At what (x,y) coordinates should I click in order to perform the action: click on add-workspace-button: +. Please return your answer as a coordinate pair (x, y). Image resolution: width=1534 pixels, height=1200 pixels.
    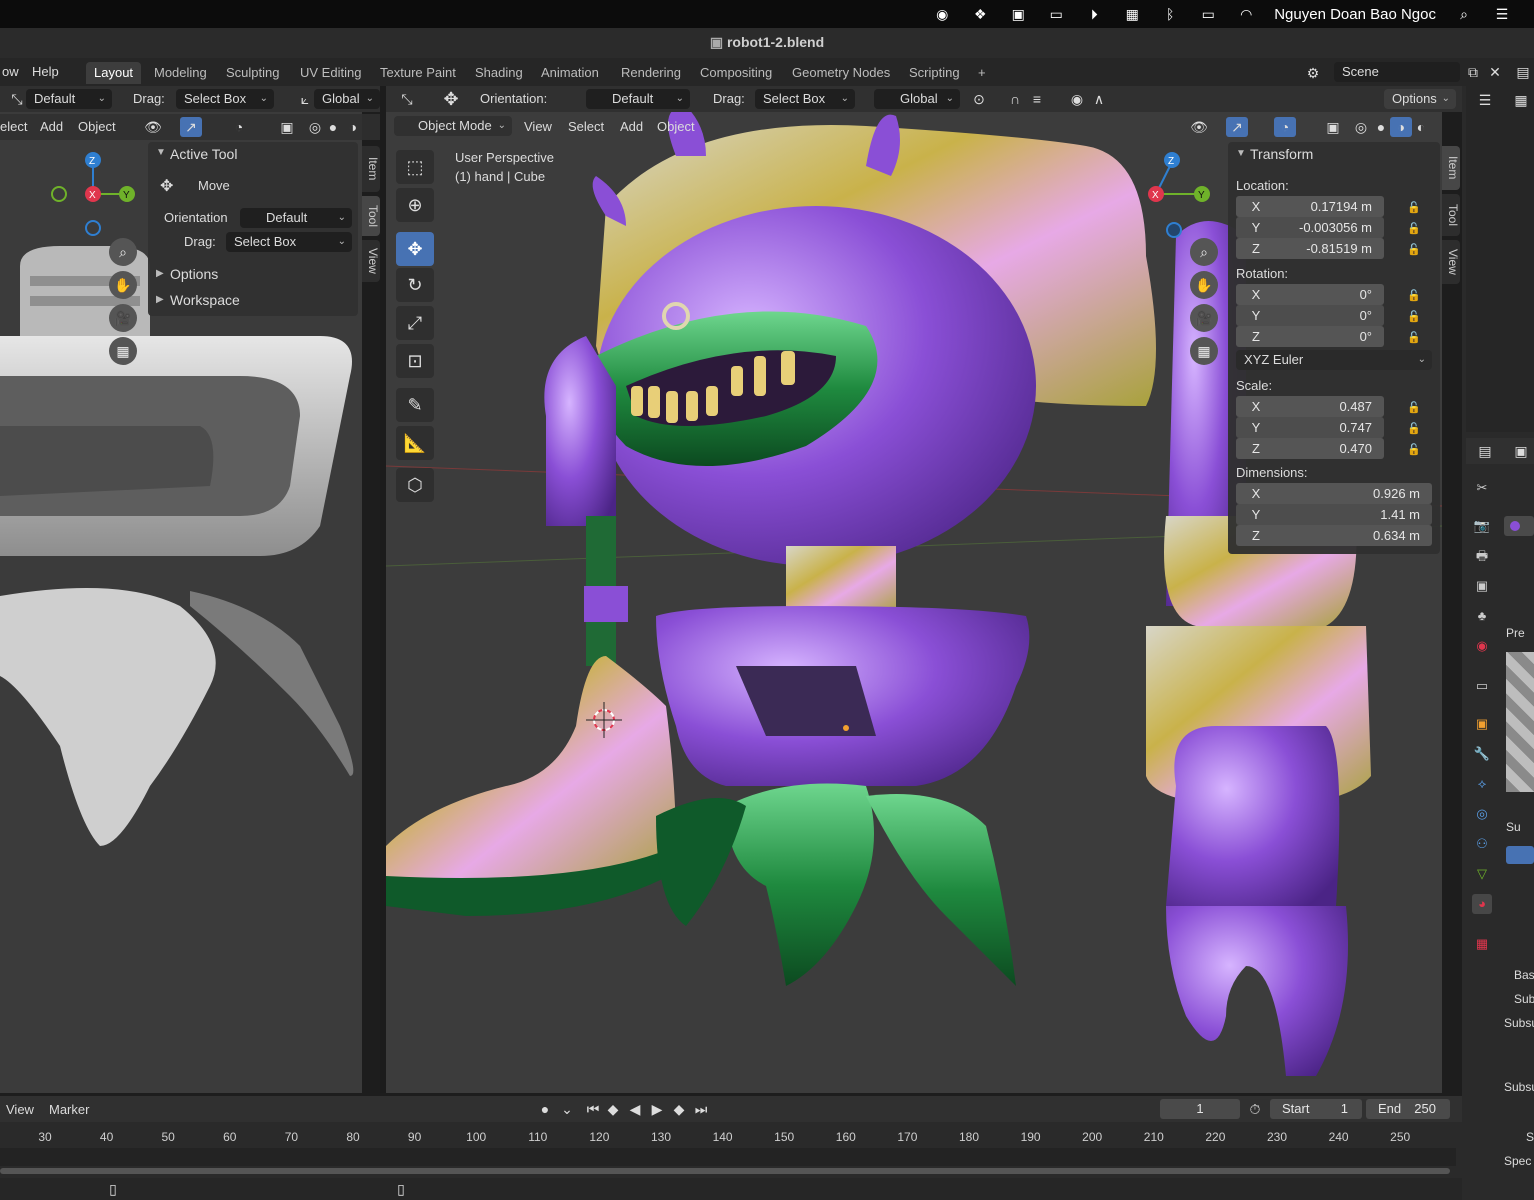
    Looking at the image, I should click on (982, 73).